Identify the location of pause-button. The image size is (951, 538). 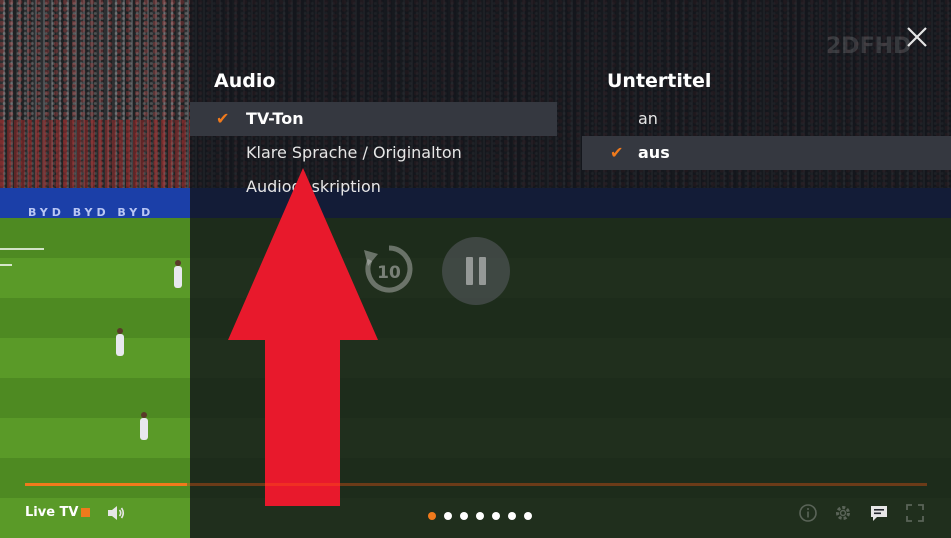
(476, 271).